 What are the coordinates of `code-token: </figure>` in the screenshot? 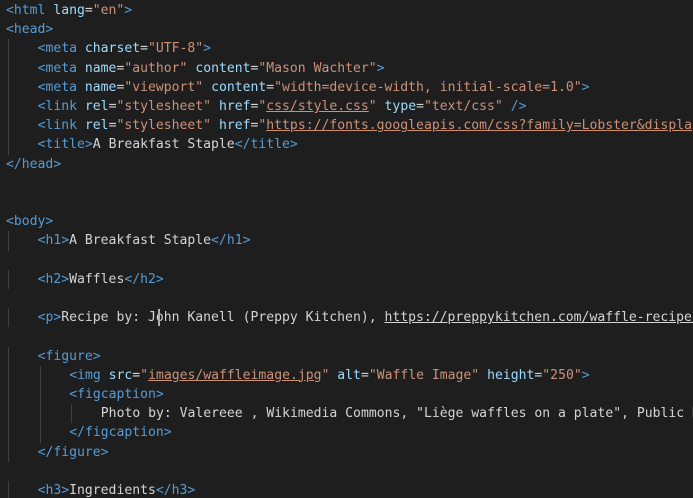 It's located at (73, 452).